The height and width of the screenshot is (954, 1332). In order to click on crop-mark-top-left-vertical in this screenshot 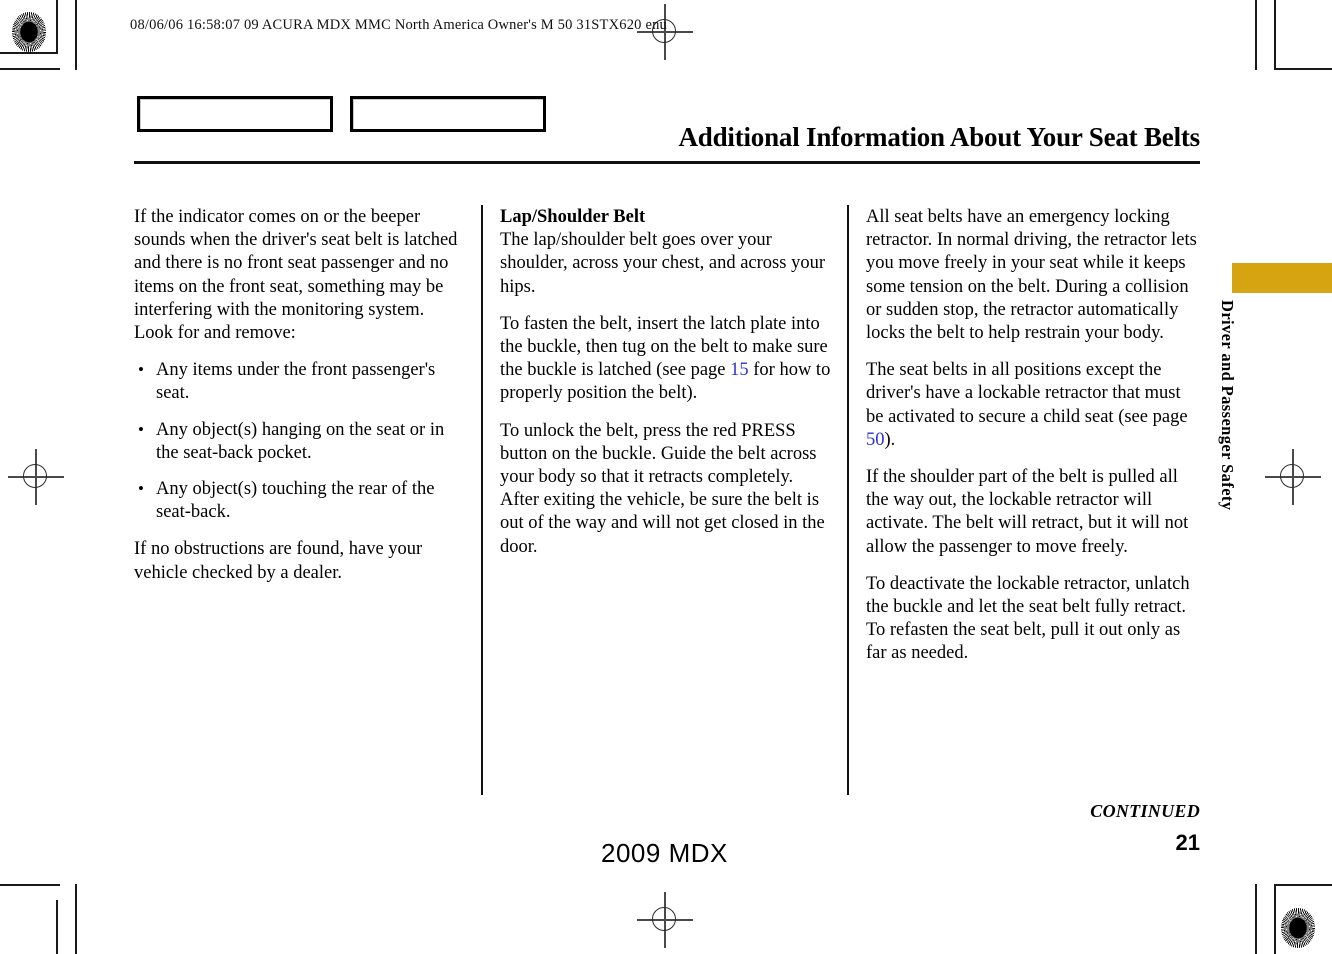, I will do `click(57, 27)`.